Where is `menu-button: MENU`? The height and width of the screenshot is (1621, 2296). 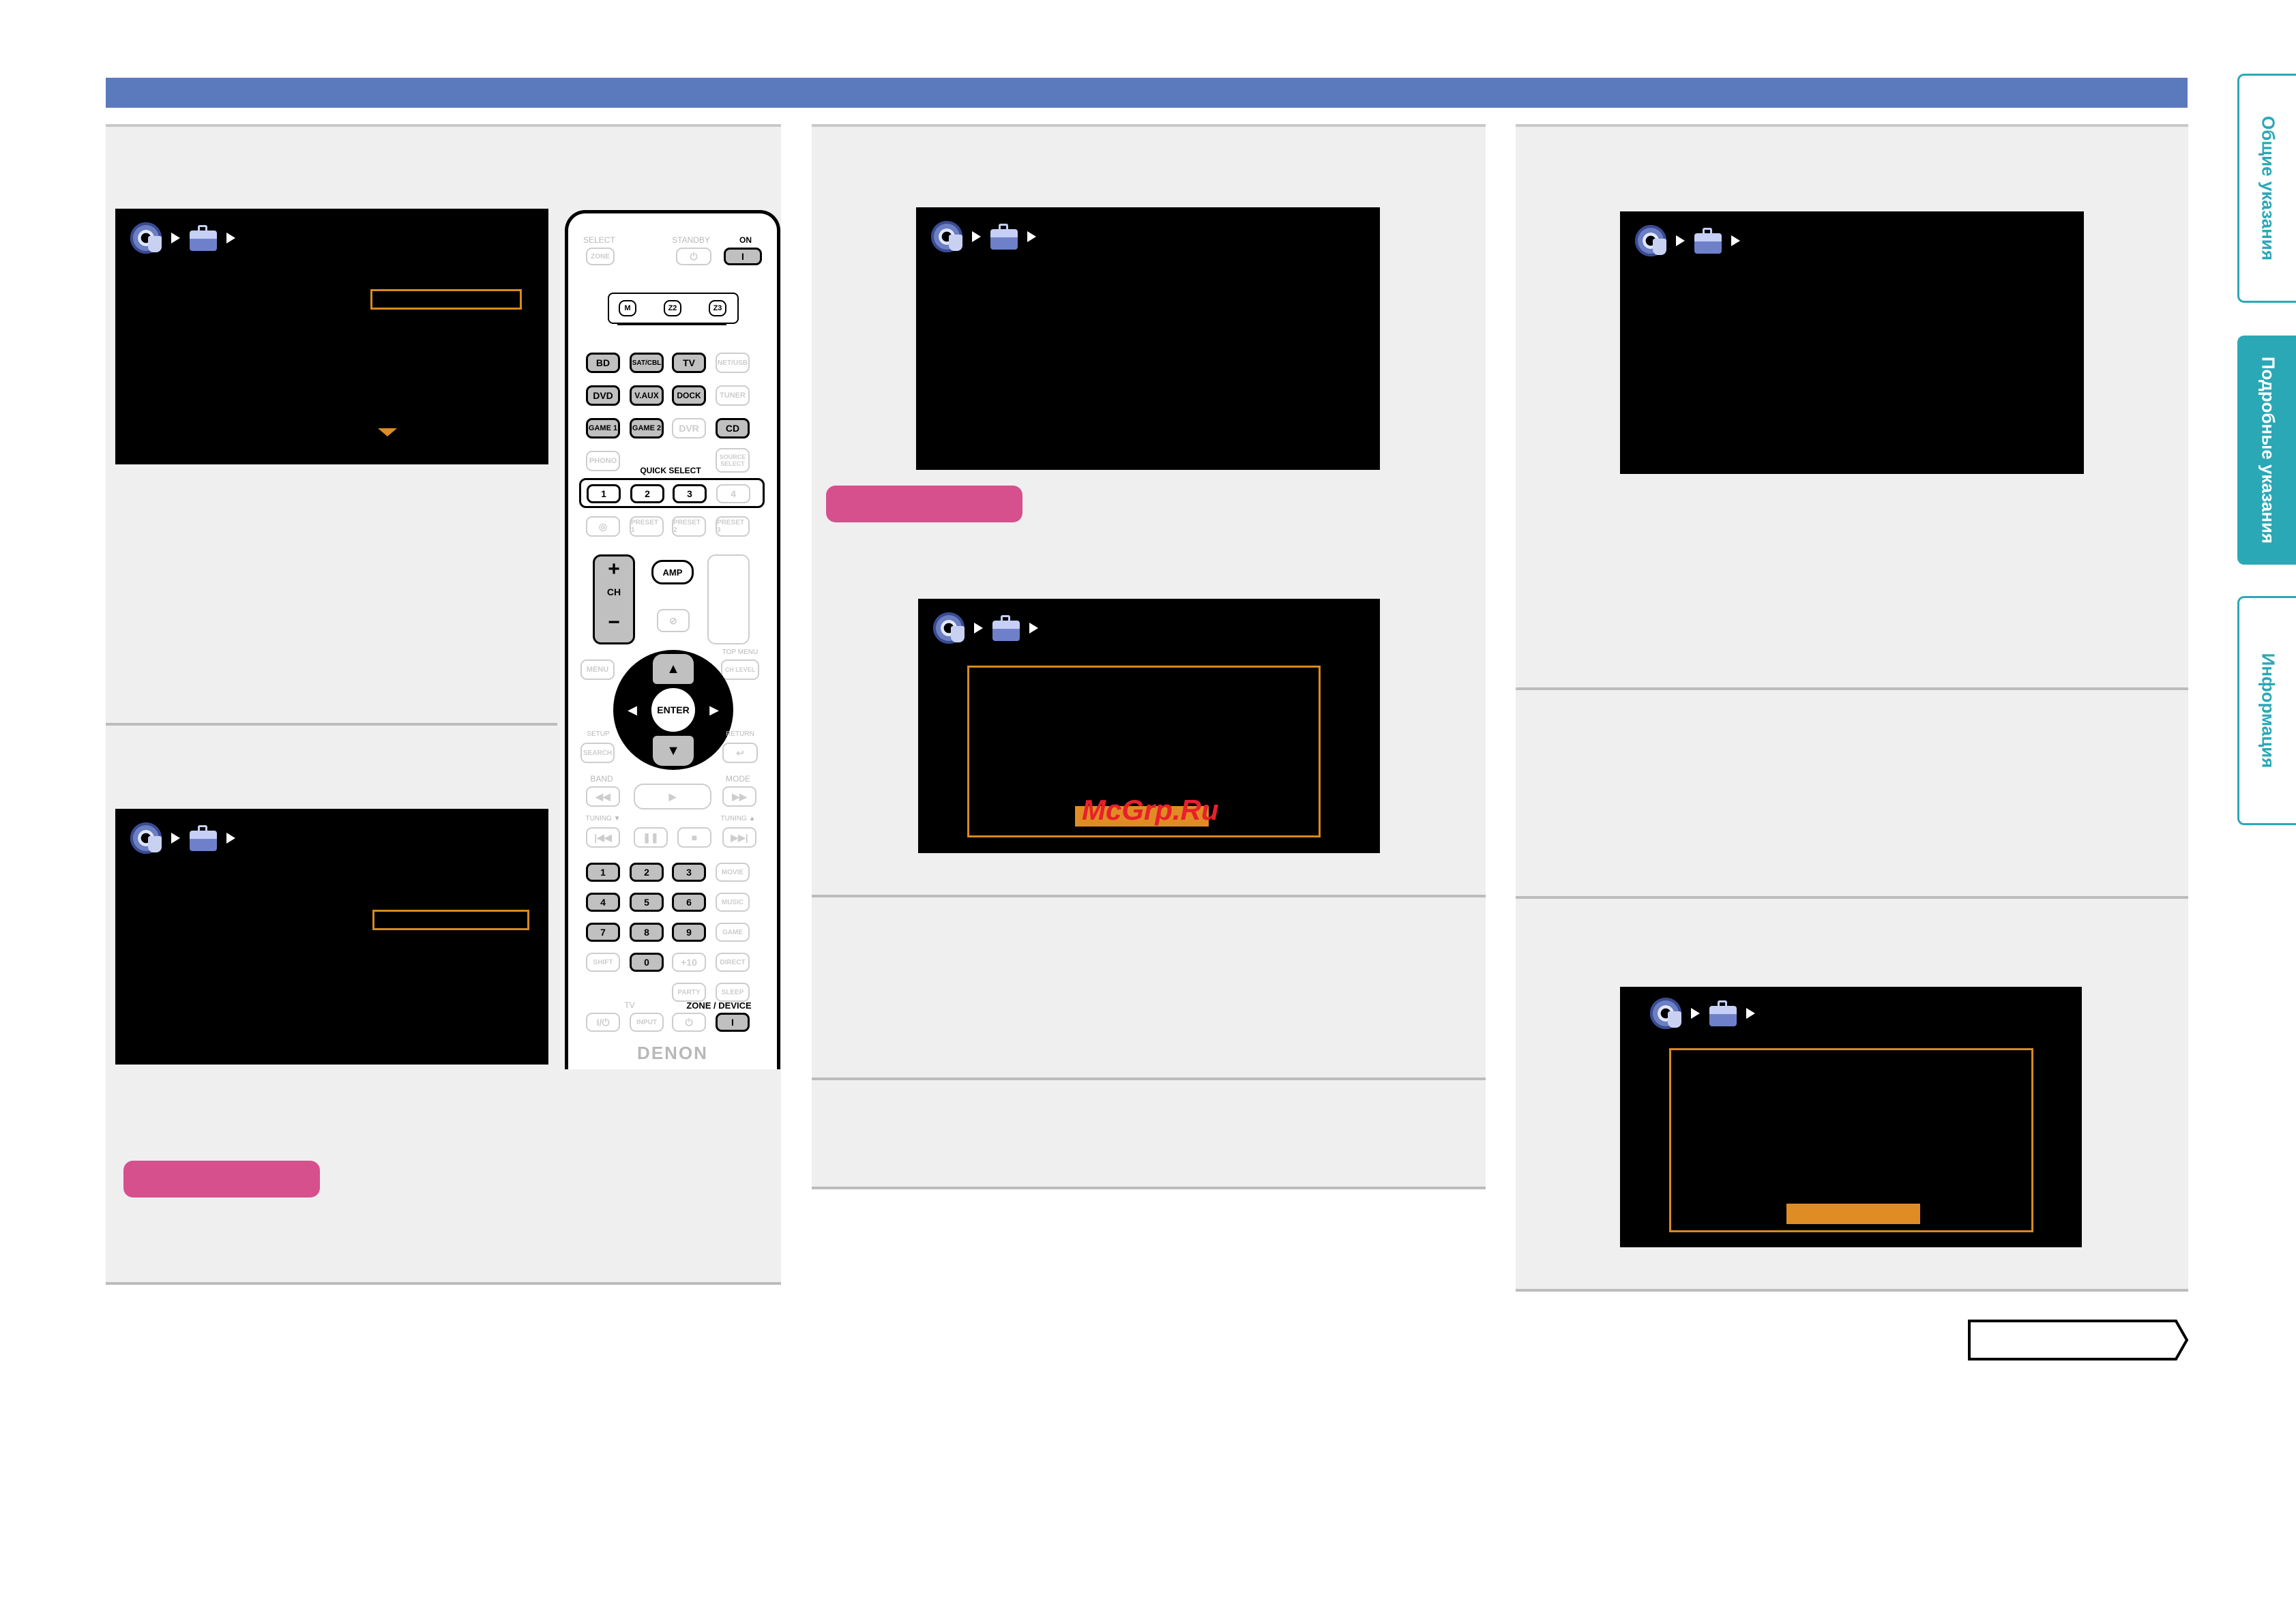 menu-button: MENU is located at coordinates (597, 670).